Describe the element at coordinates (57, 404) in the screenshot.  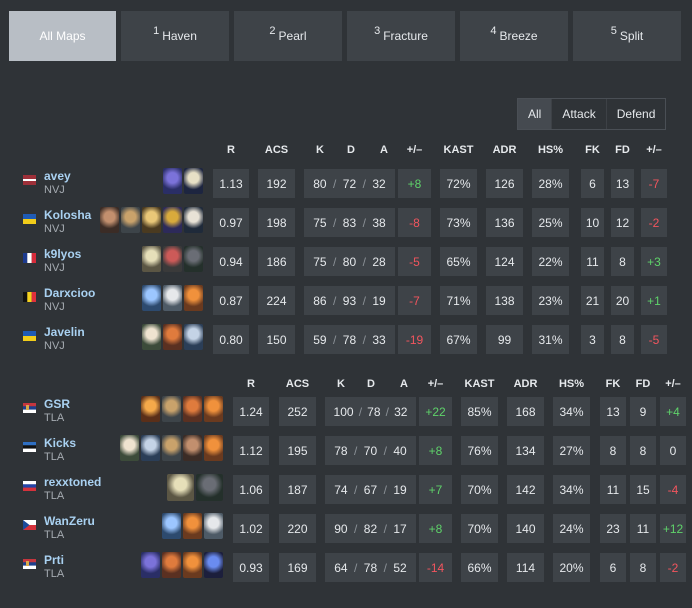
I see `player-name-link: GSR` at that location.